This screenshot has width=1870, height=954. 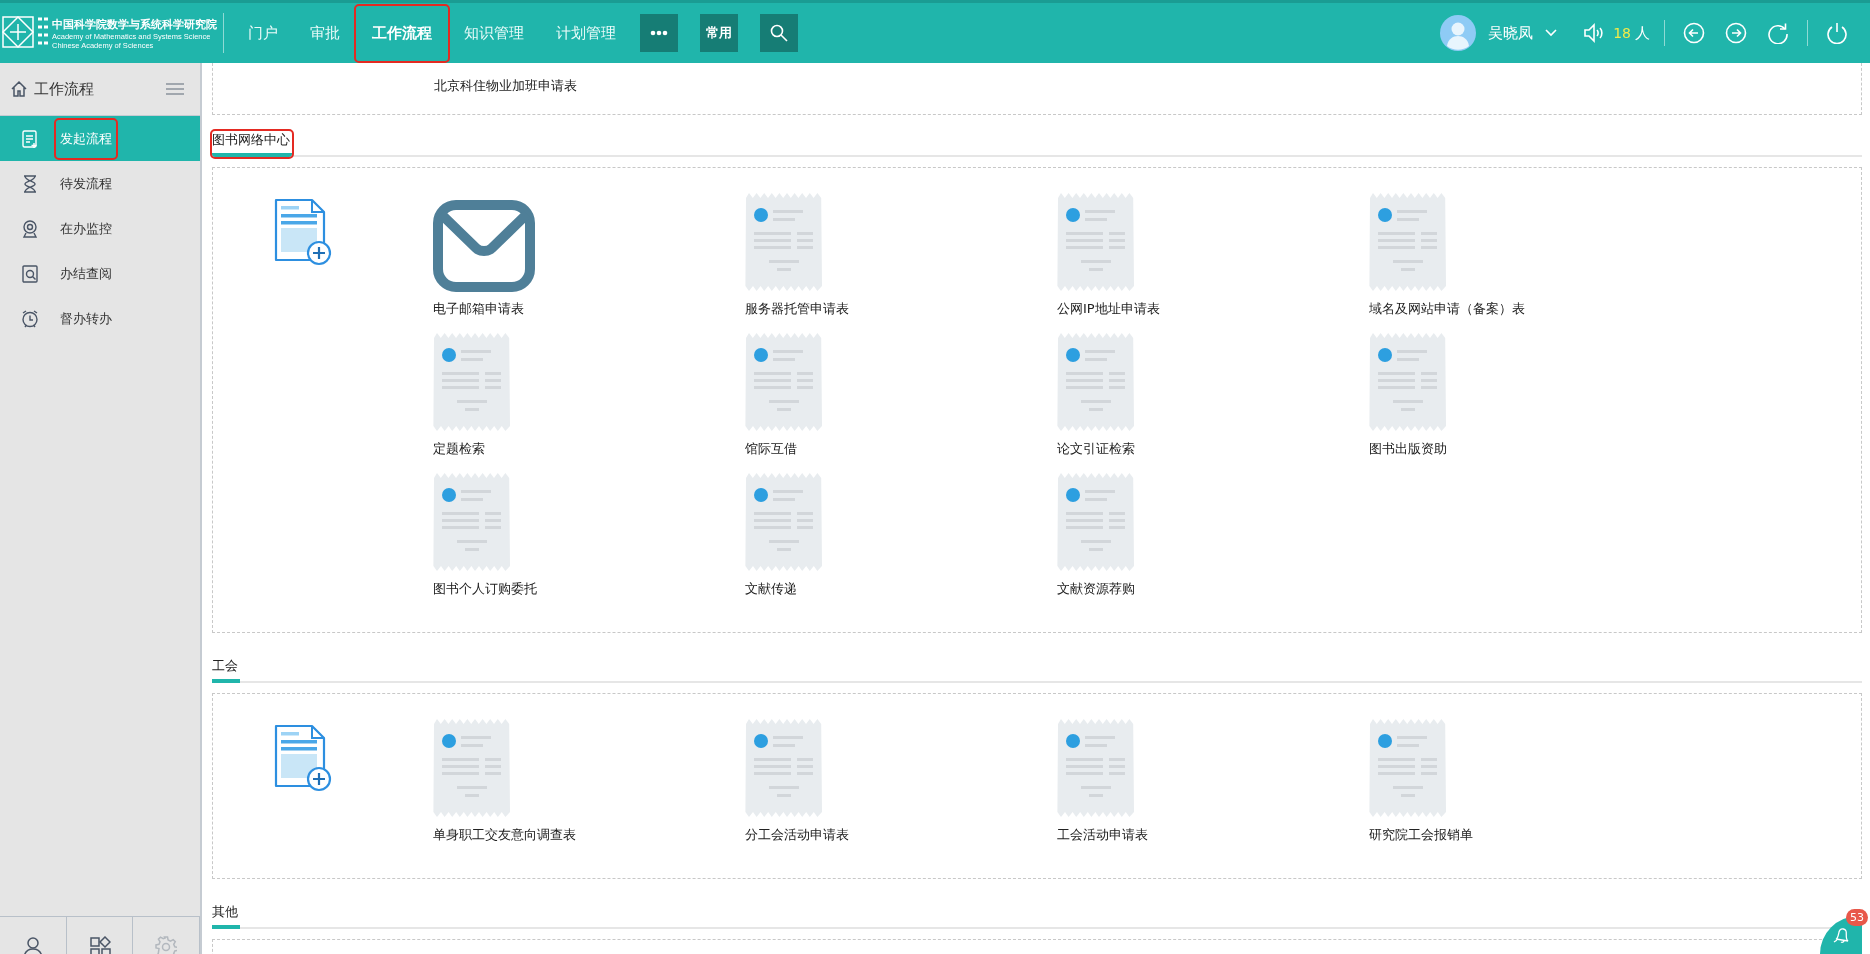 What do you see at coordinates (19, 89) in the screenshot?
I see `home-icon` at bounding box center [19, 89].